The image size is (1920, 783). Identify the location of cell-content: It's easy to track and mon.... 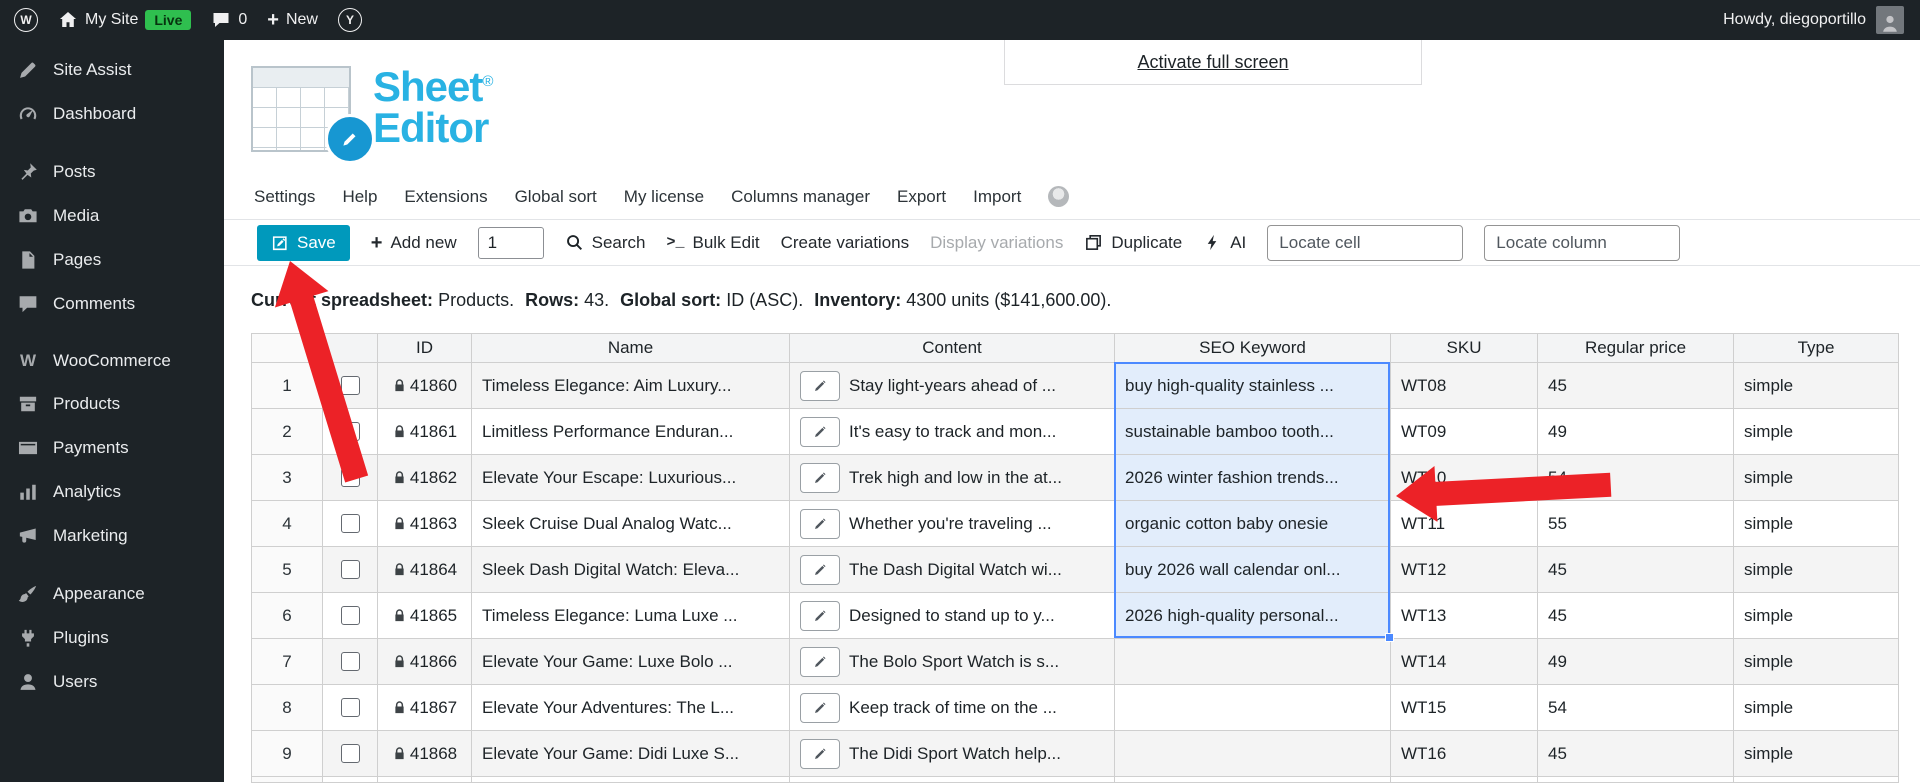
(952, 432).